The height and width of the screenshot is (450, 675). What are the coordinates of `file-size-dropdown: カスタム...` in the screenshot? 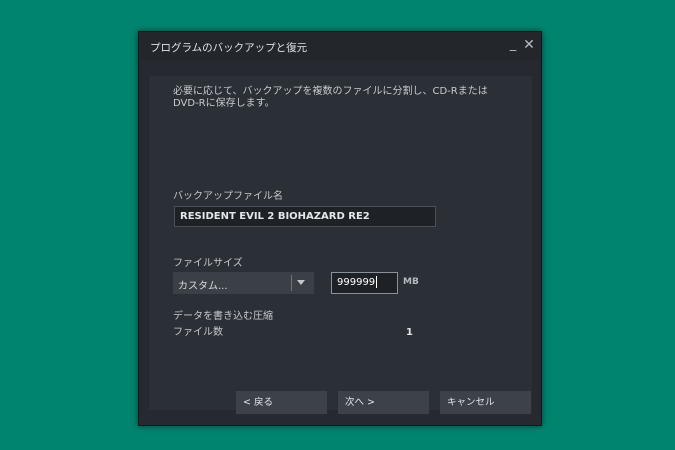 It's located at (243, 283).